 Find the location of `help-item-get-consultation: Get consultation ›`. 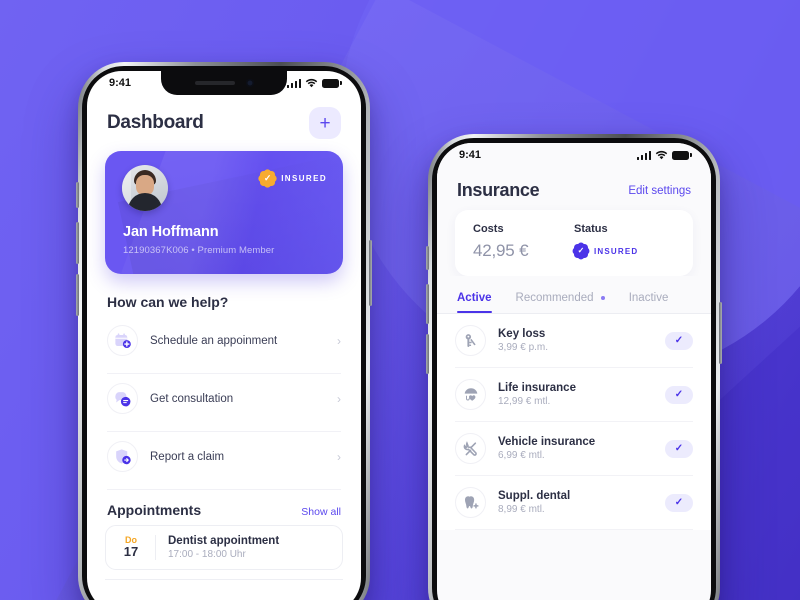

help-item-get-consultation: Get consultation › is located at coordinates (224, 398).